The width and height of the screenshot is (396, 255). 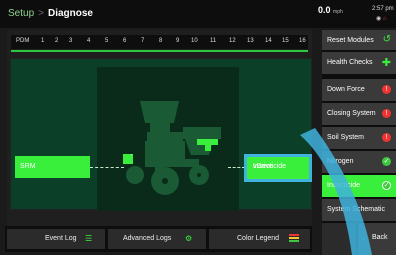 What do you see at coordinates (336, 191) in the screenshot?
I see `callout-arrow` at bounding box center [336, 191].